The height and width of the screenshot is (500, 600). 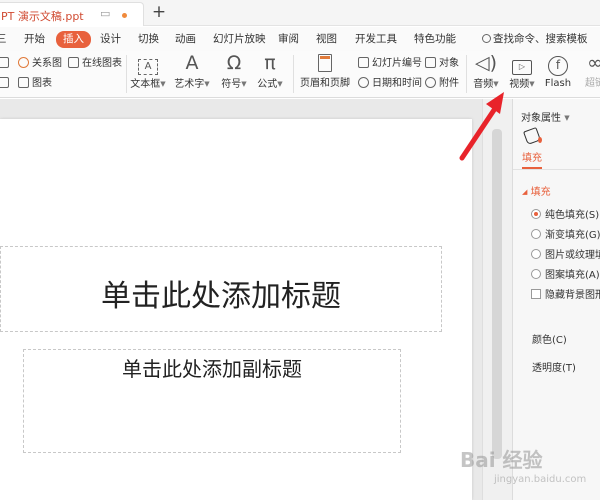 I want to click on textbox-icon: A, so click(x=148, y=67).